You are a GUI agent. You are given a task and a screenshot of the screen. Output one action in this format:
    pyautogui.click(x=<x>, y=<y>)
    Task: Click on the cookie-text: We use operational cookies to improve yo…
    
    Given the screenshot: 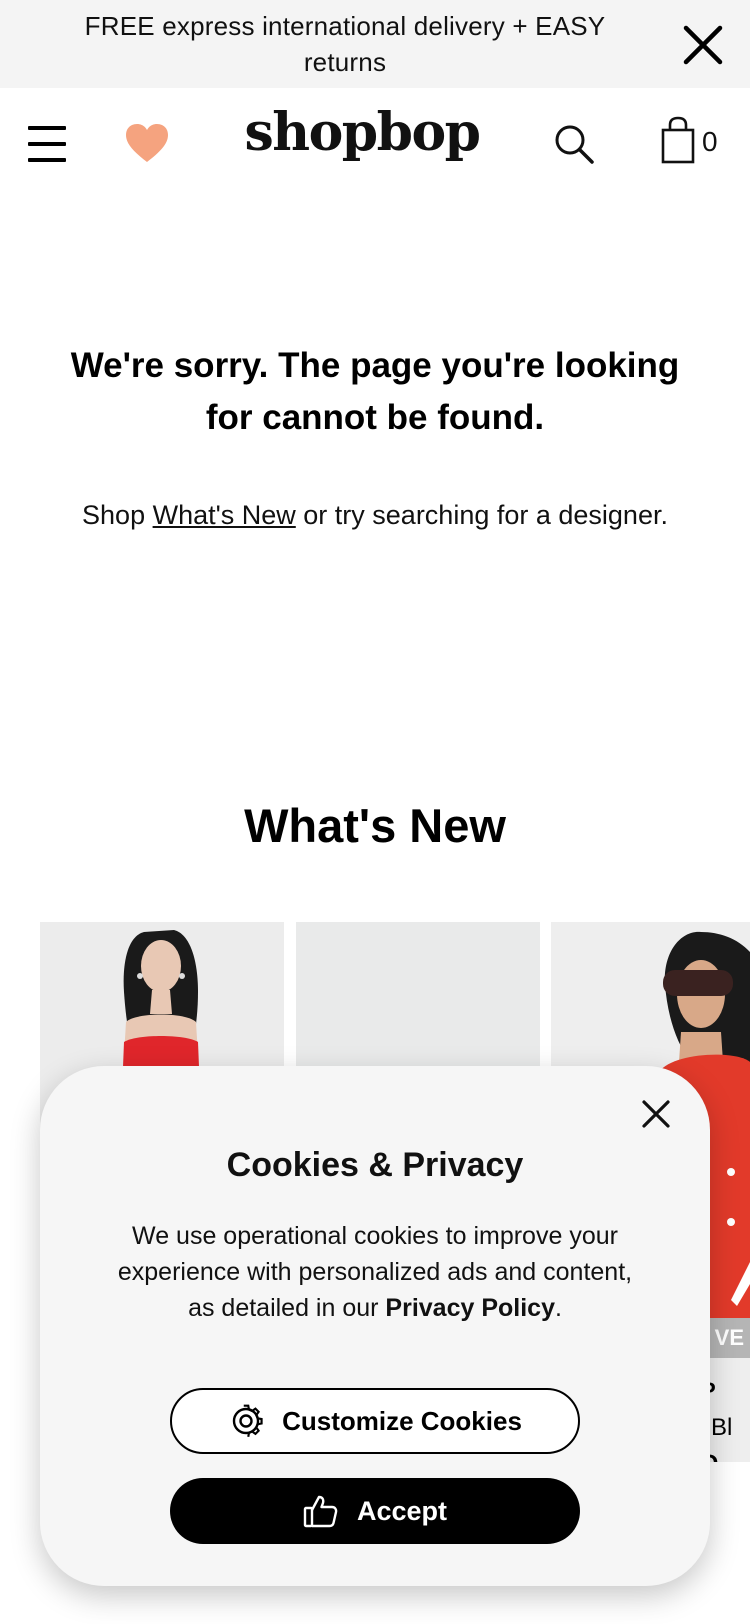 What is the action you would take?
    pyautogui.click(x=375, y=1272)
    